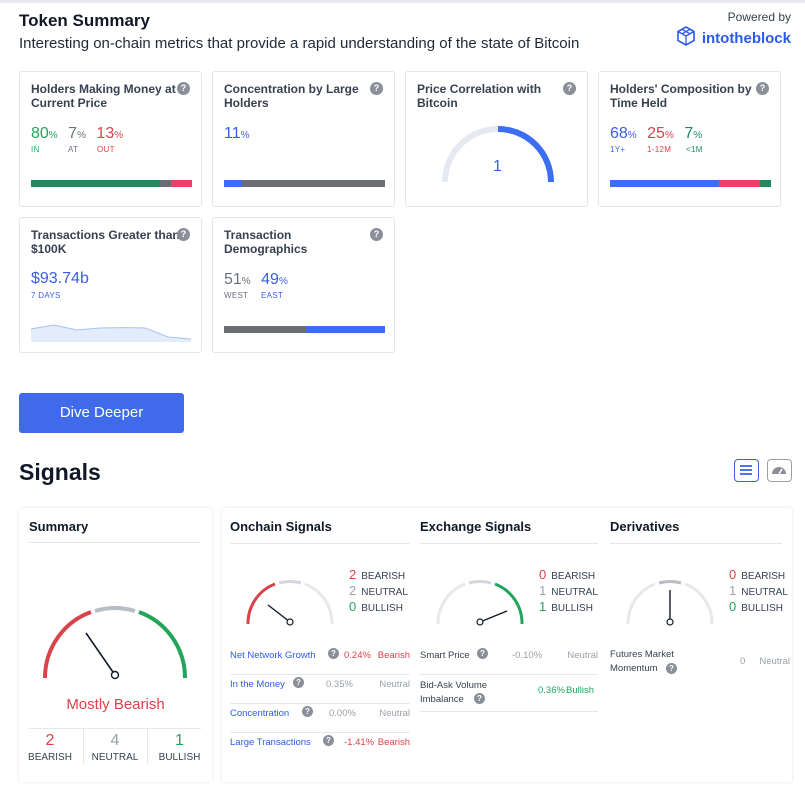 The image size is (805, 787). I want to click on east-label: EAST, so click(272, 295).